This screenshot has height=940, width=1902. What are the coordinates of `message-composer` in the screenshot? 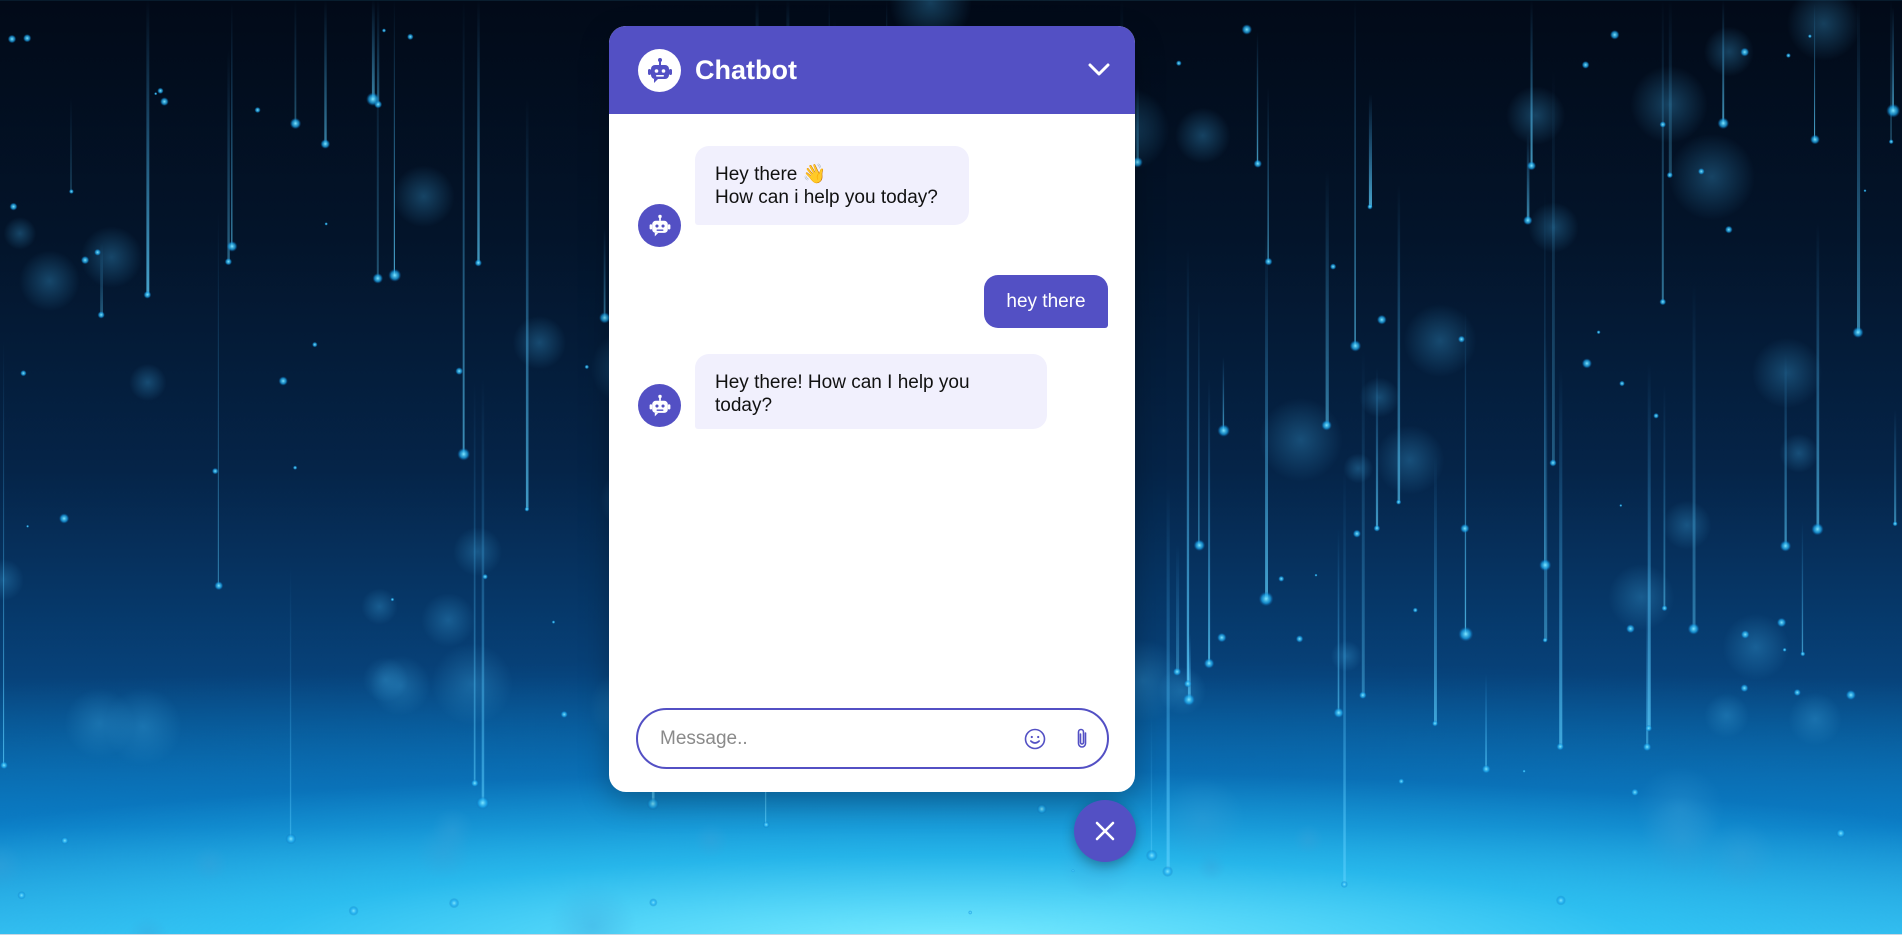 It's located at (872, 738).